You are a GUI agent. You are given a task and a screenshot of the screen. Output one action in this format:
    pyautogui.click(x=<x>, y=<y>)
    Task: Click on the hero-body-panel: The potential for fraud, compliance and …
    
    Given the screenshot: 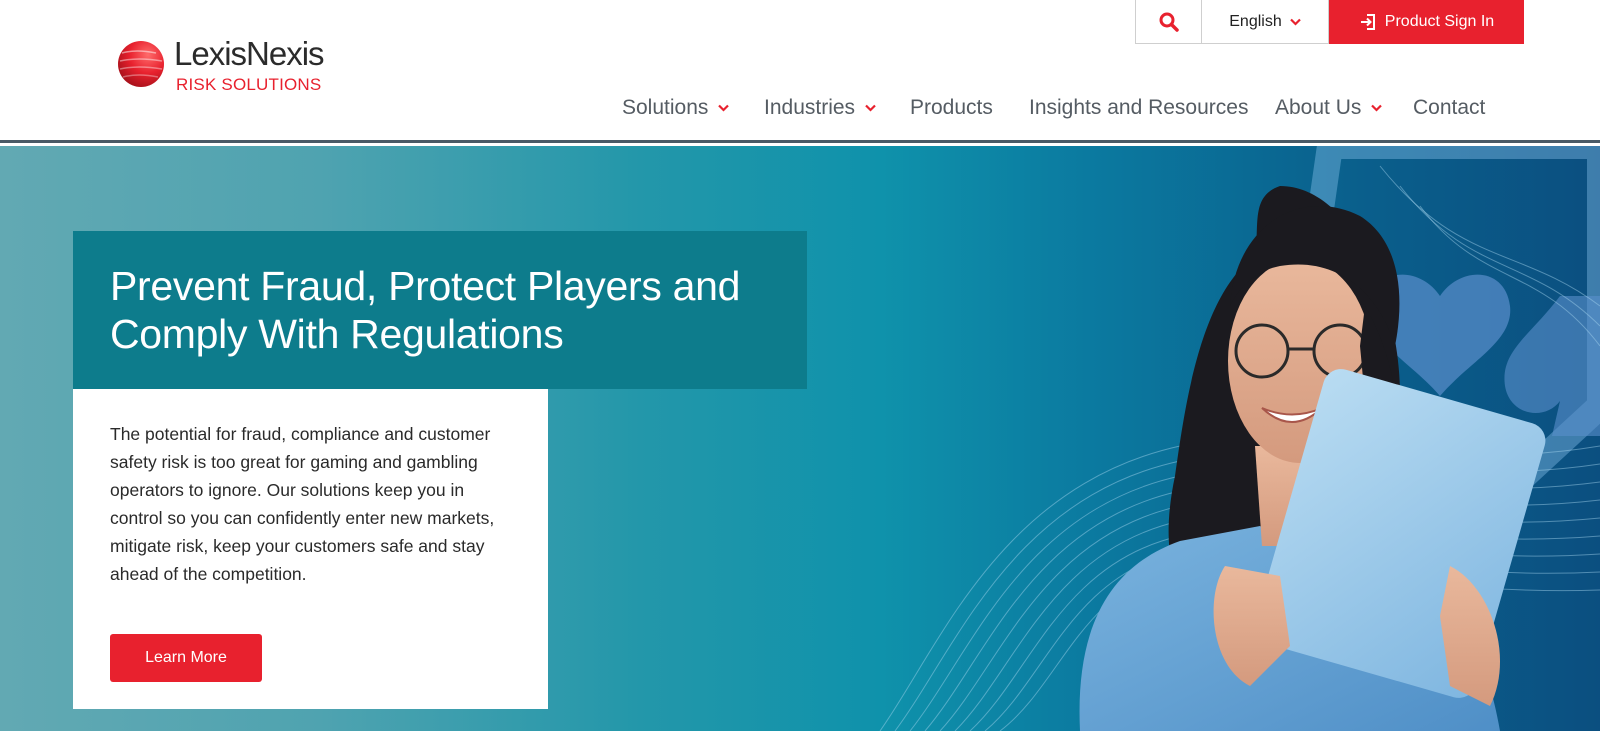 What is the action you would take?
    pyautogui.click(x=310, y=549)
    